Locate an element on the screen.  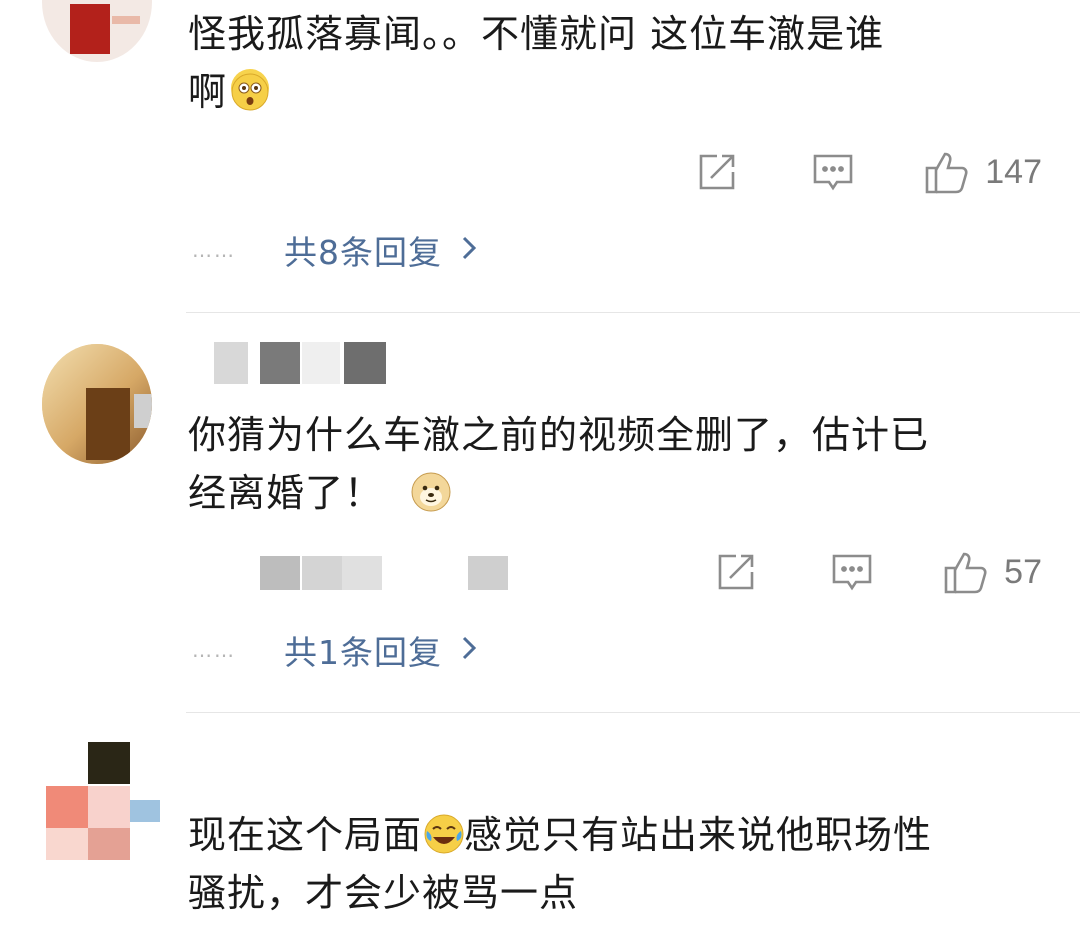
reply-row: …… 共1条回复 is located at coordinates (335, 650).